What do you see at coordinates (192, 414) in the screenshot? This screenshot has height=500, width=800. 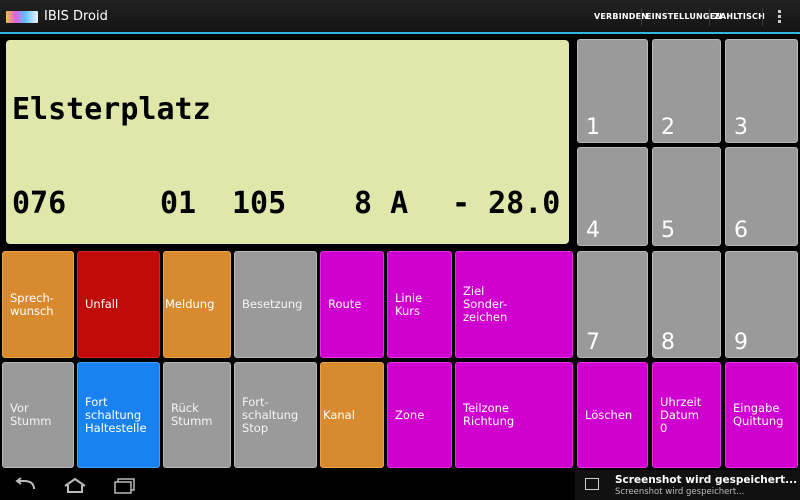 I see `key-label: Rück Stumm` at bounding box center [192, 414].